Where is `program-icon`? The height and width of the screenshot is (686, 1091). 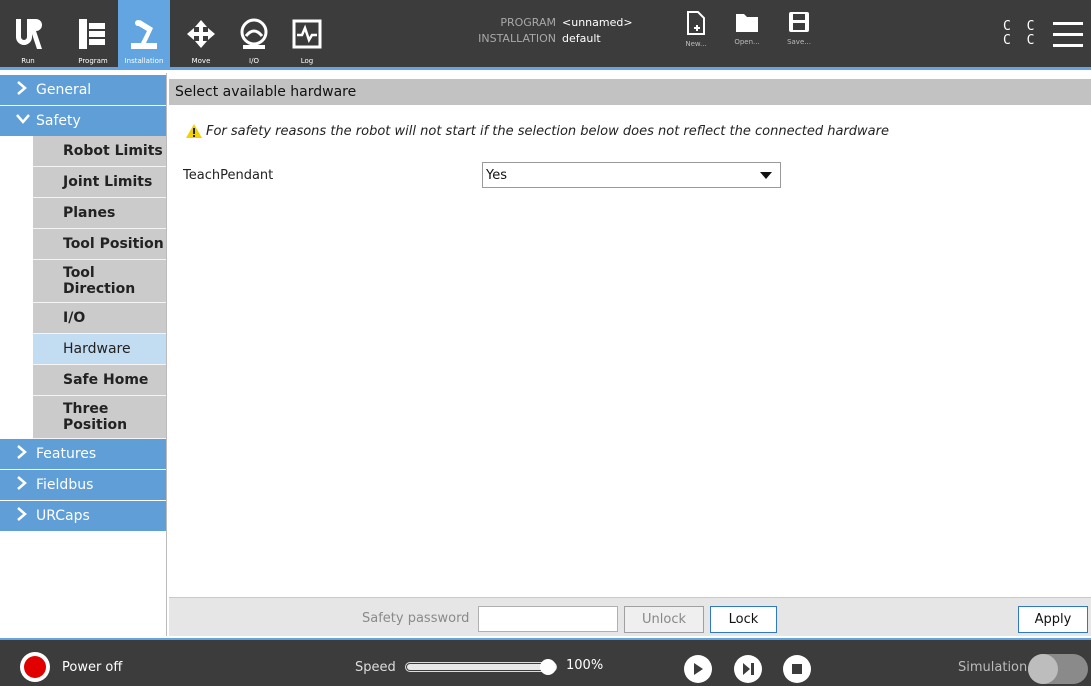 program-icon is located at coordinates (93, 34).